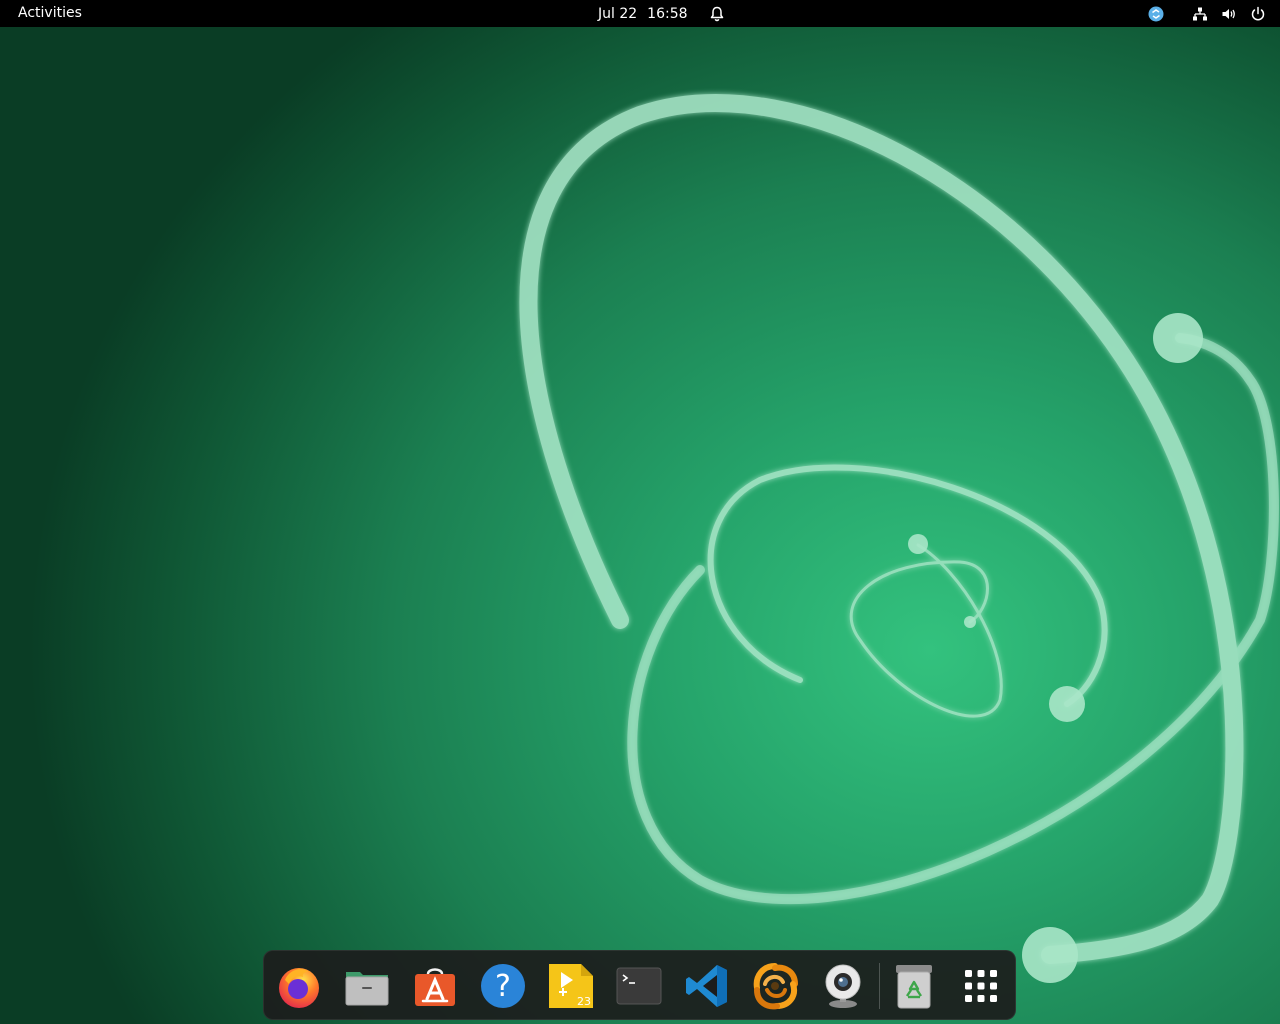  I want to click on dock-item-terminal, so click(639, 986).